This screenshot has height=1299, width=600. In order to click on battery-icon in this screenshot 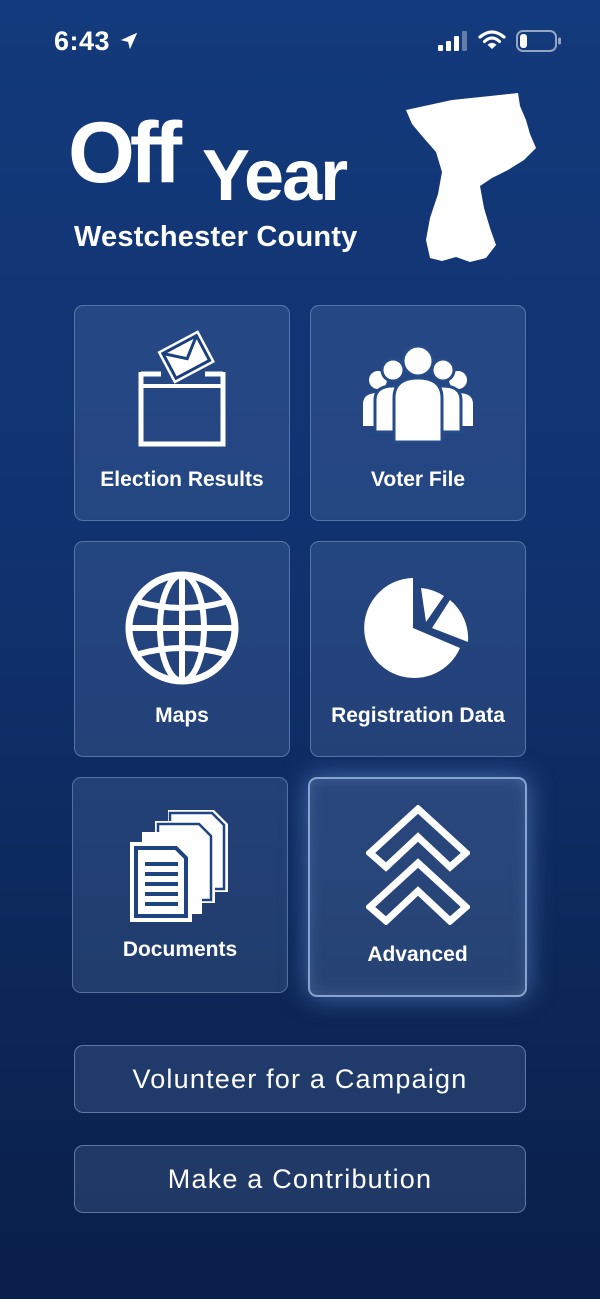, I will do `click(538, 41)`.